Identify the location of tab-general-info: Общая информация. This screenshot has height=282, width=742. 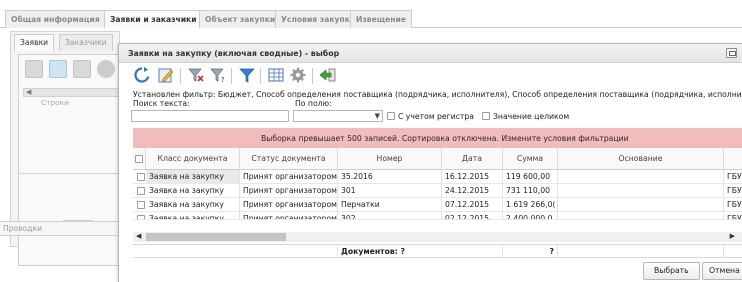
(55, 19).